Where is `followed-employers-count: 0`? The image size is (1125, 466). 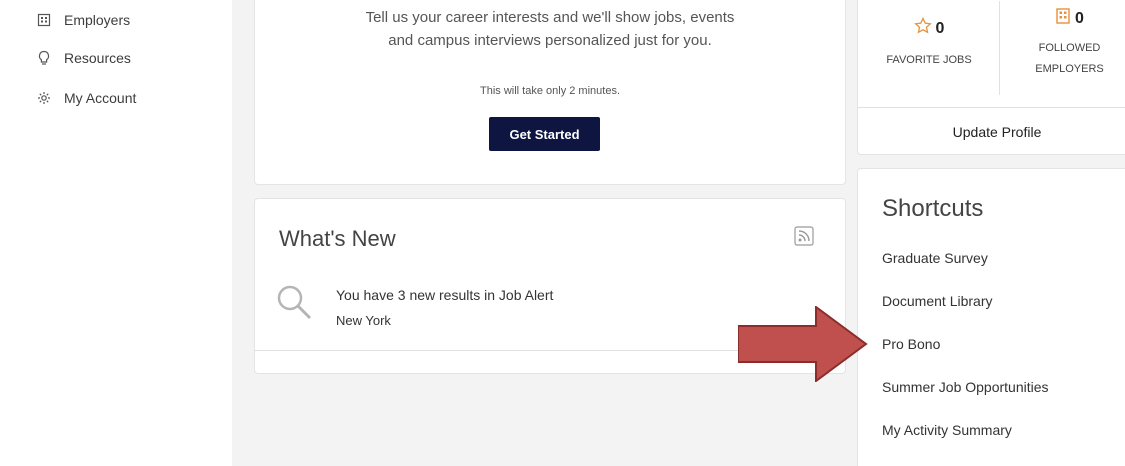 followed-employers-count: 0 is located at coordinates (1079, 18).